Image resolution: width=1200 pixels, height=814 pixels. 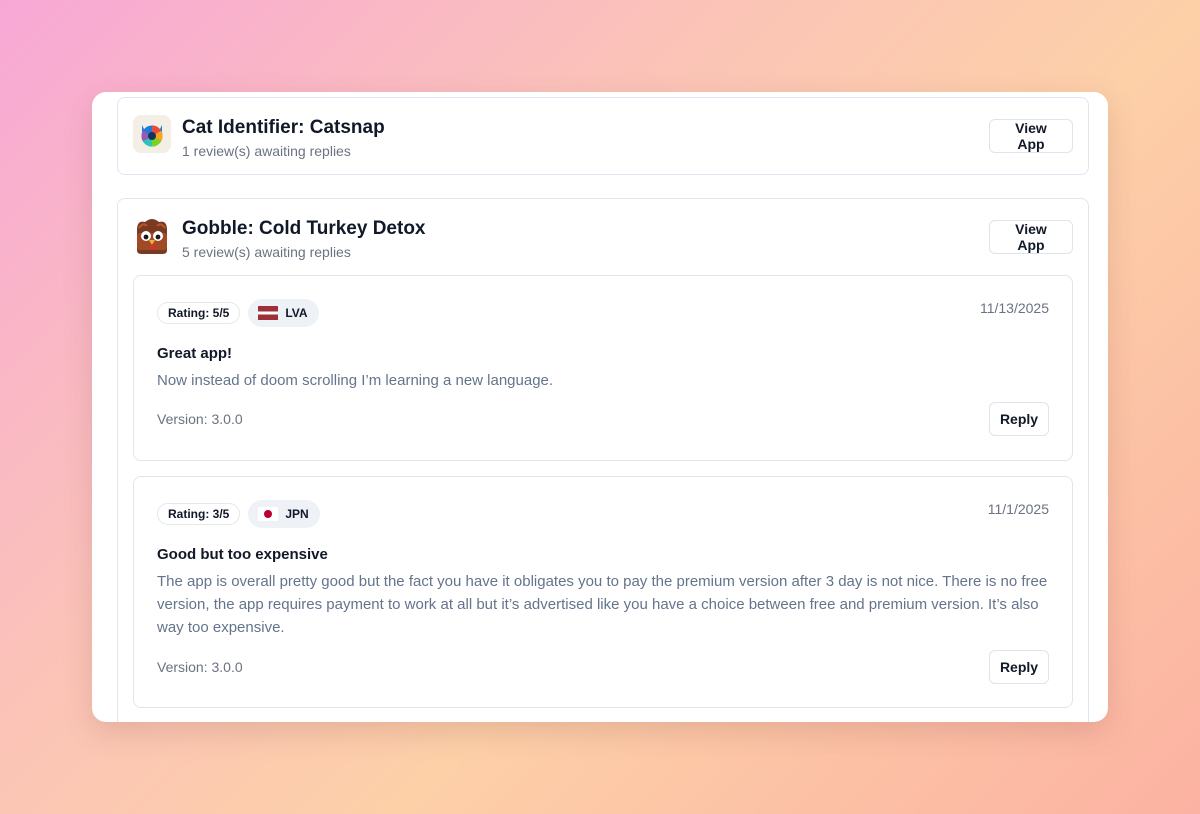 I want to click on latvia-flag-icon, so click(x=268, y=313).